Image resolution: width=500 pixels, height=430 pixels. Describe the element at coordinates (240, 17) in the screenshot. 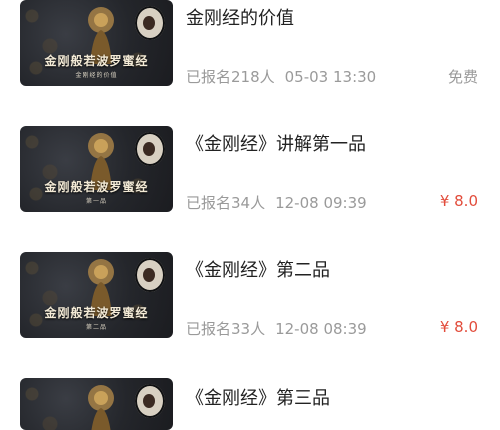

I see `course-title: 金刚经的价值` at that location.